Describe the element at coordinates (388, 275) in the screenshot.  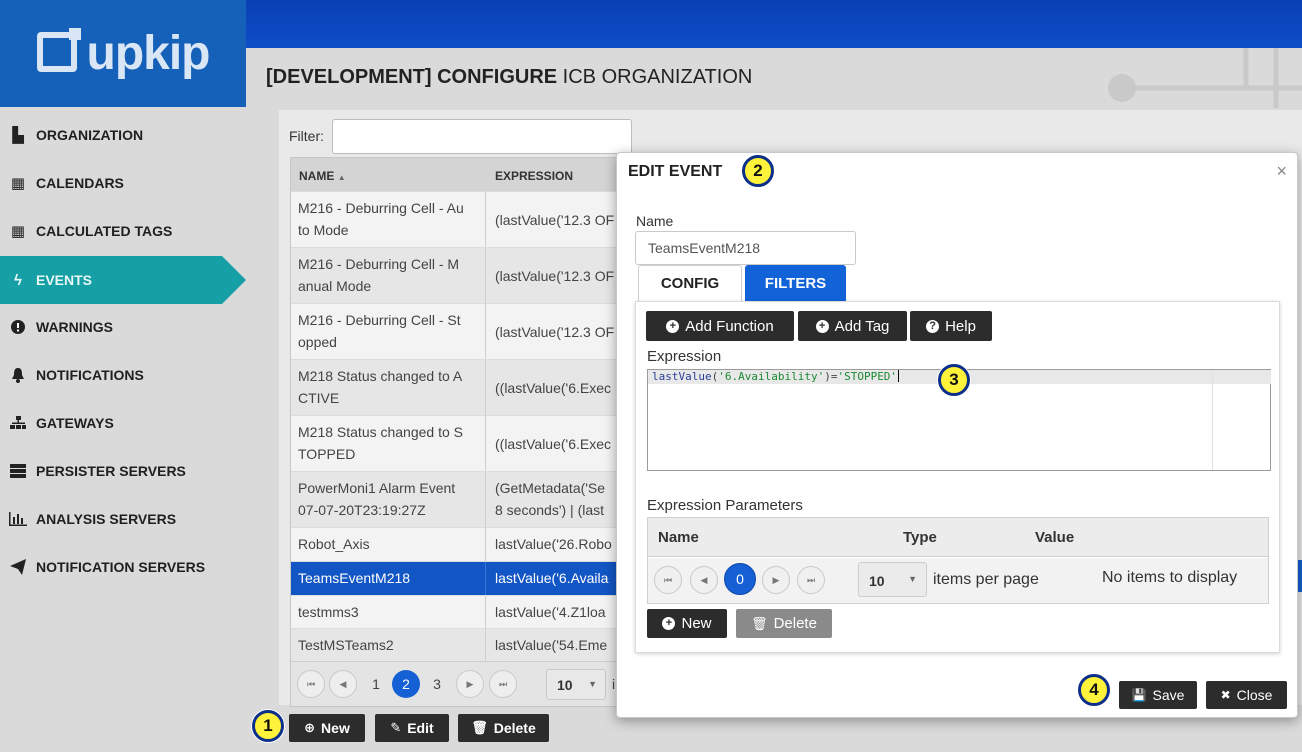
I see `row-name: M216 - Deburring Cell - M anual Mode` at that location.